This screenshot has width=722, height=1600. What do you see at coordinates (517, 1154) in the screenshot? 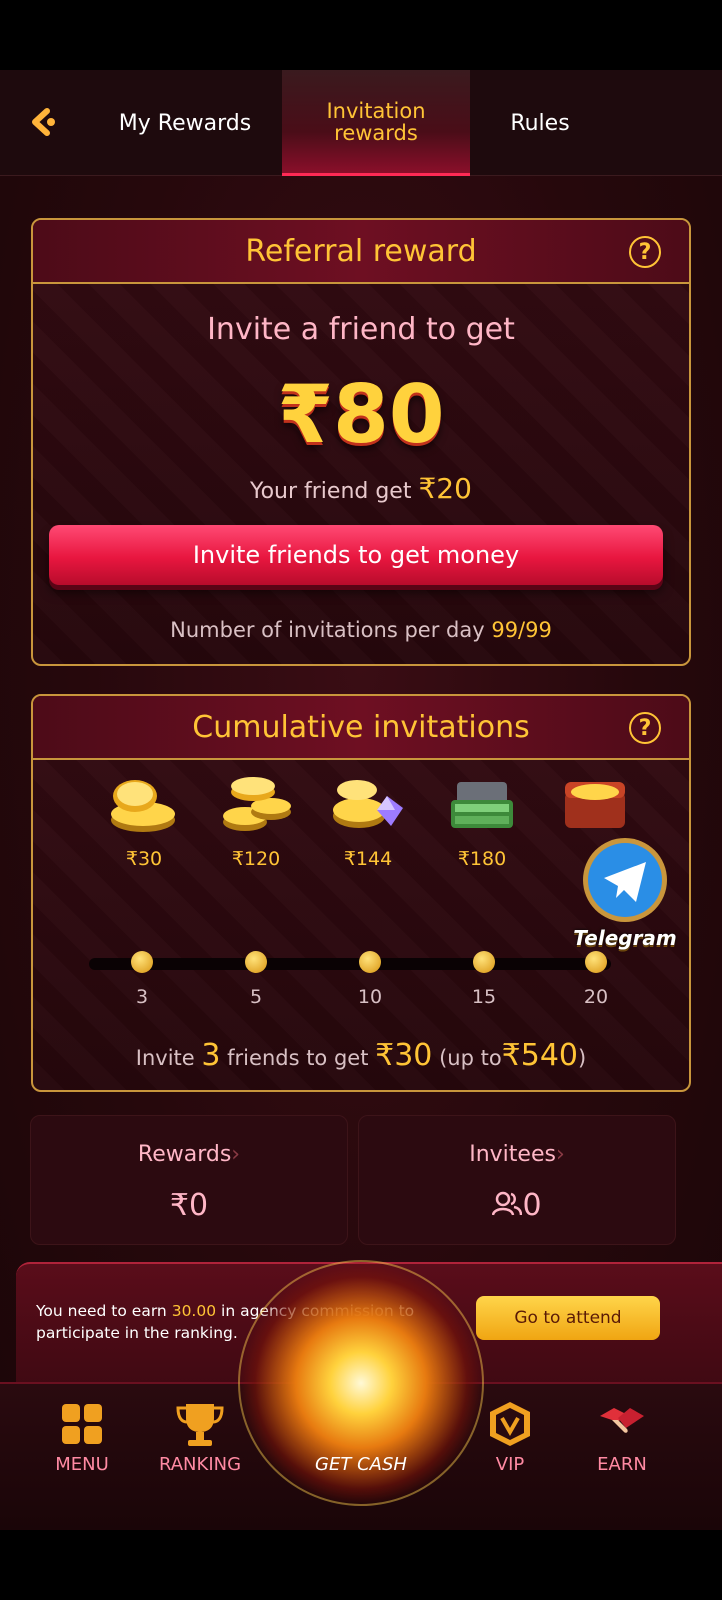
I see `invitees-title: Invitees›` at bounding box center [517, 1154].